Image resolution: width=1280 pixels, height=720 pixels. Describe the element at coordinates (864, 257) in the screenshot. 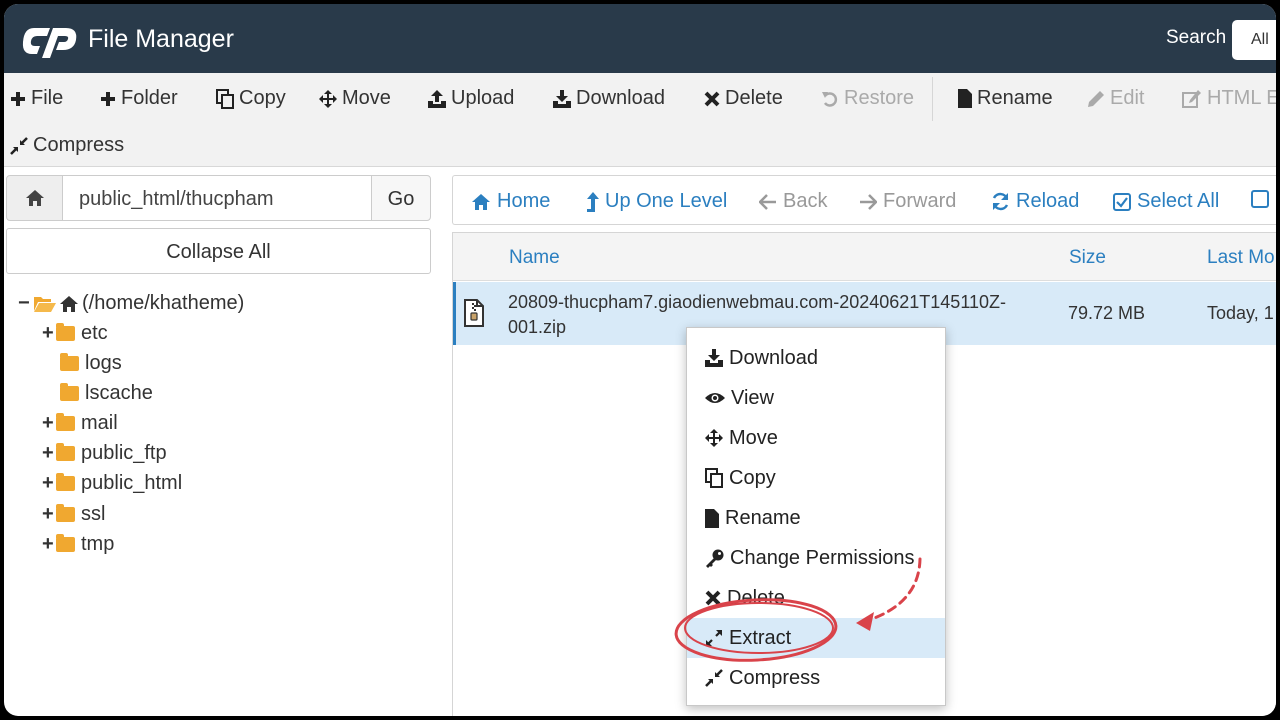

I see `table-header: Name Size Last Mo` at that location.